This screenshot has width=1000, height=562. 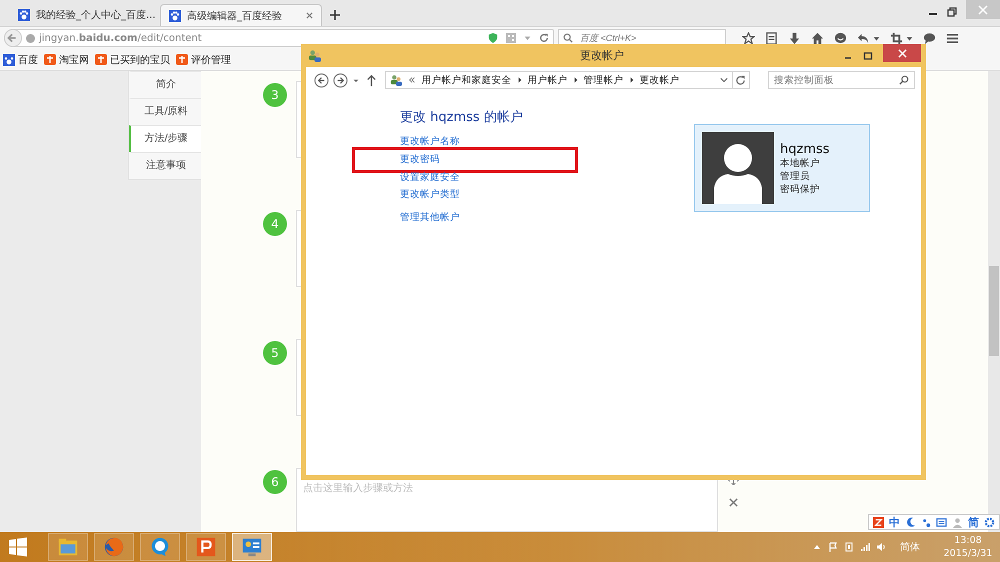 I want to click on browser-tab: 高级编辑器_百度经验, so click(x=241, y=15).